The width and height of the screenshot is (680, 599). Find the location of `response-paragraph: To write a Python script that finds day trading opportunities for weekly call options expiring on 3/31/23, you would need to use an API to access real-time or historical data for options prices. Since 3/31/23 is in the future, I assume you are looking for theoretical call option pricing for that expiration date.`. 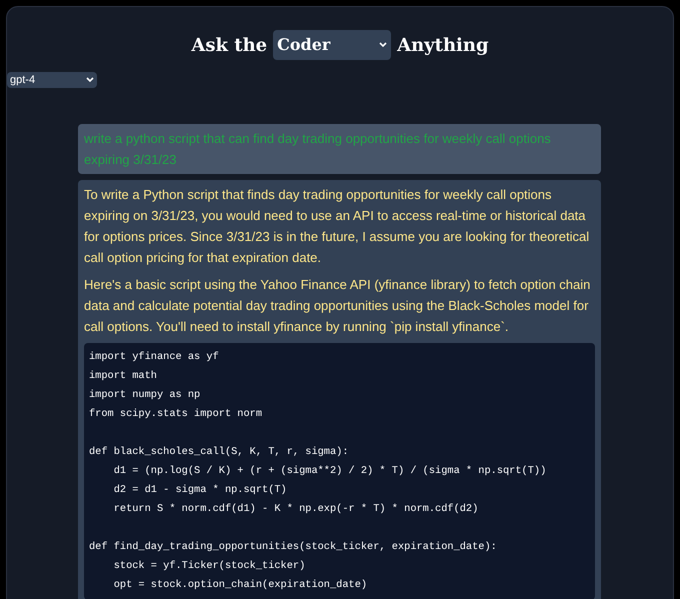

response-paragraph: To write a Python script that finds day trading opportunities for weekly call options expiring on 3/31/23, you would need to use an API to access real-time or historical data for options prices. Since 3/31/23 is in the future, I assume you are looking for theoretical call option pricing for that expiration date. is located at coordinates (337, 226).